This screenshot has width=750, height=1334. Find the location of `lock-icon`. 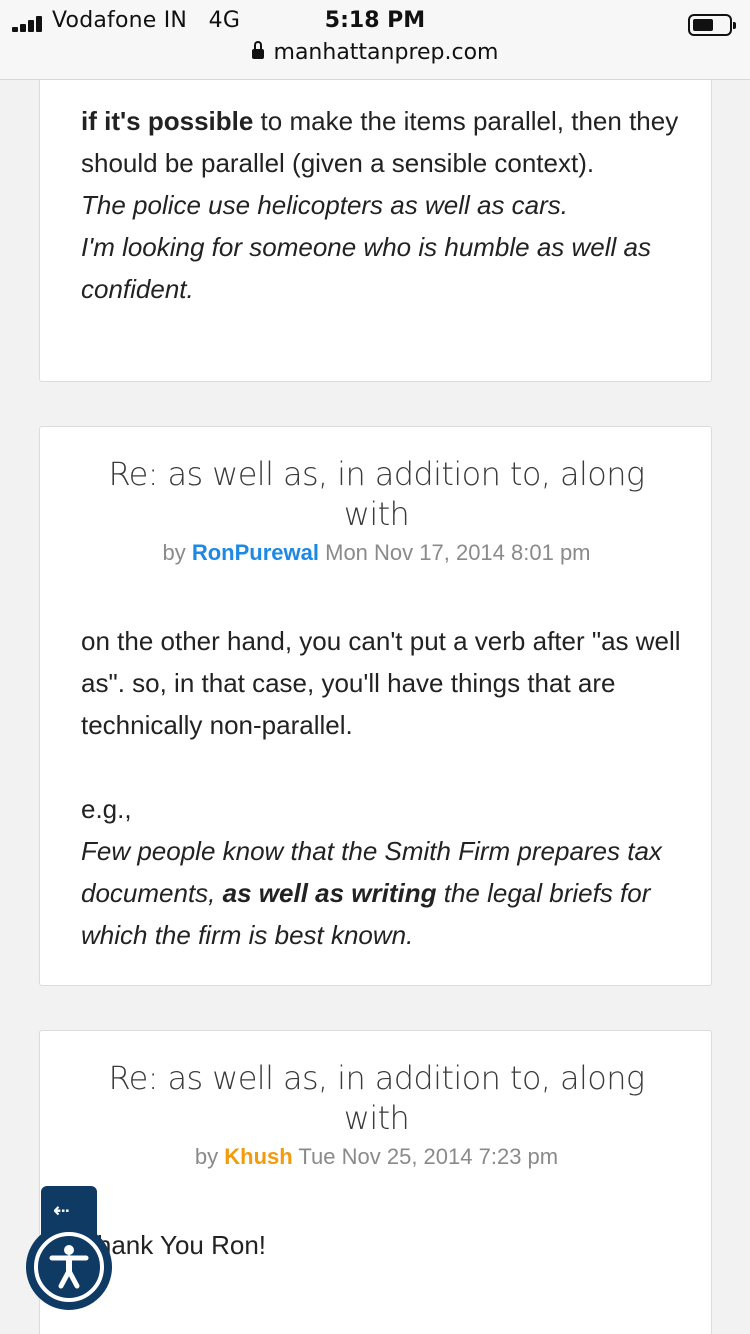

lock-icon is located at coordinates (257, 50).